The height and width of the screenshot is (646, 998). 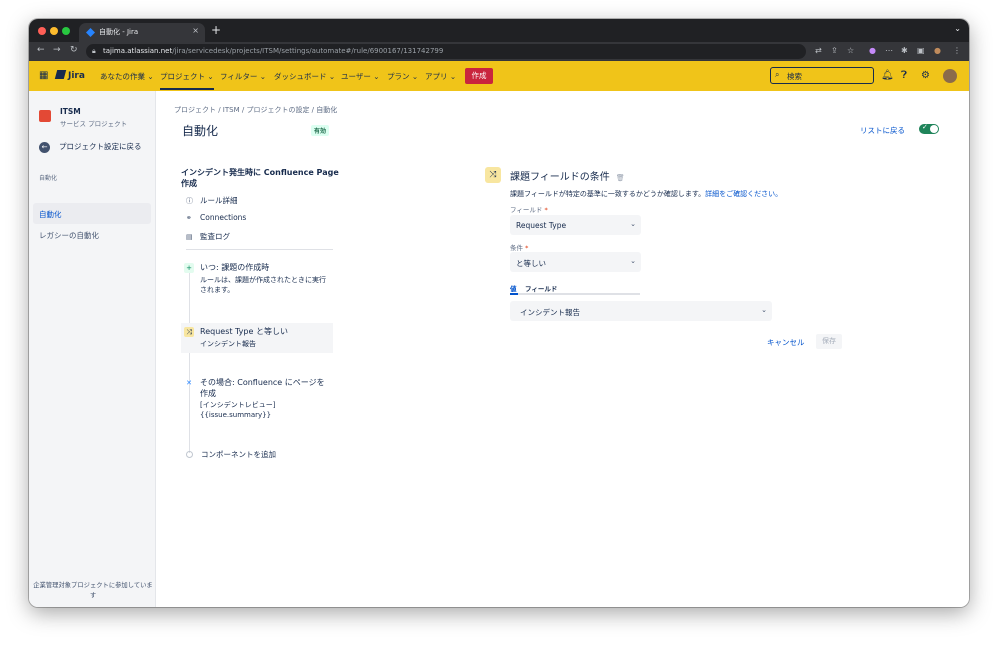 What do you see at coordinates (74, 50) in the screenshot?
I see `reload-icon: ↻` at bounding box center [74, 50].